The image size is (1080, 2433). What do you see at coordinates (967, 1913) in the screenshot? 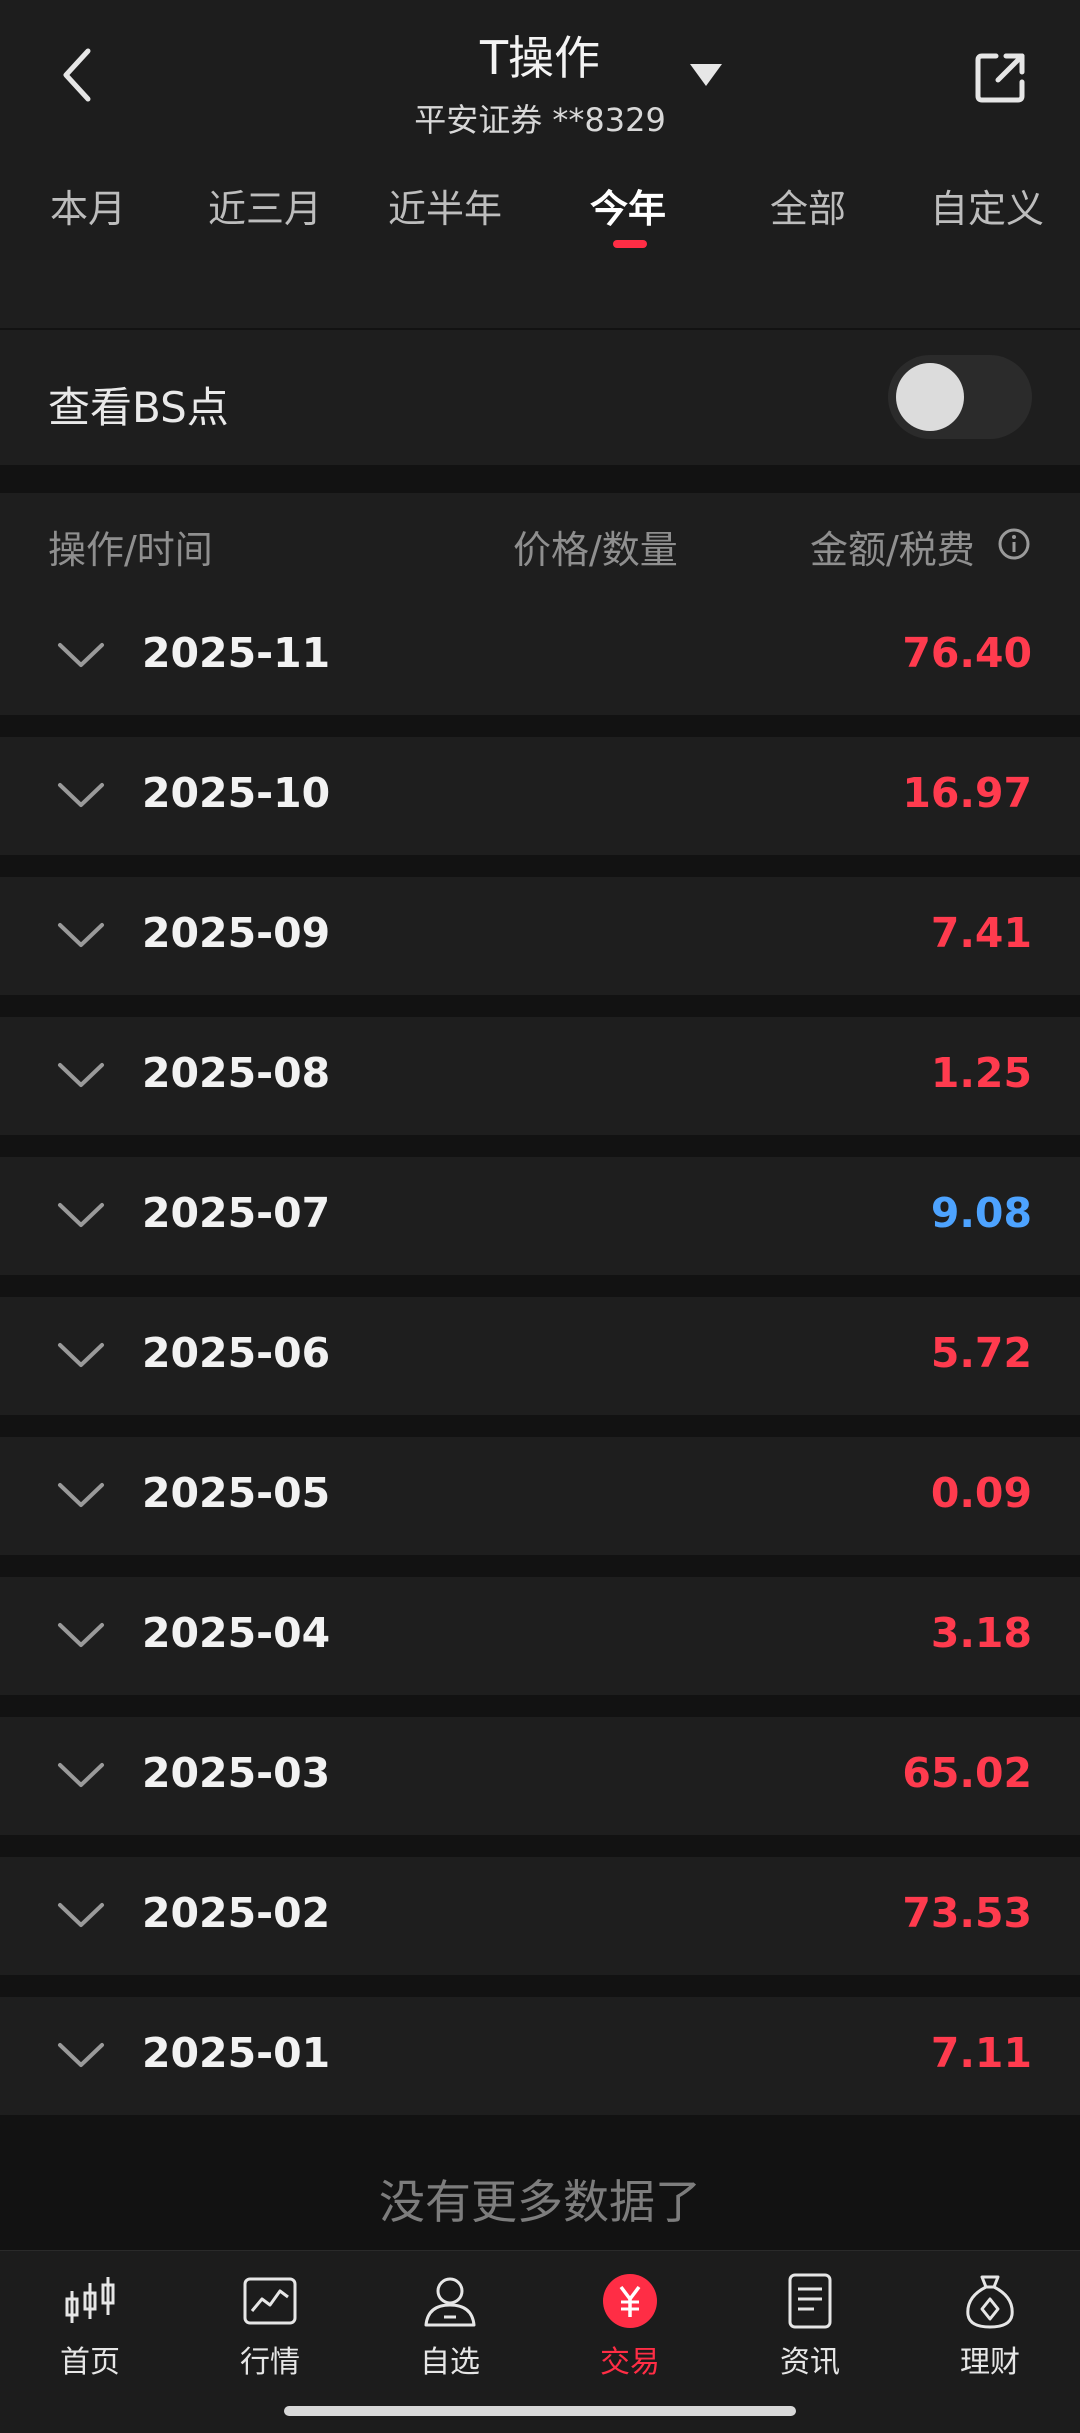
I see `month-amount: 73.53` at bounding box center [967, 1913].